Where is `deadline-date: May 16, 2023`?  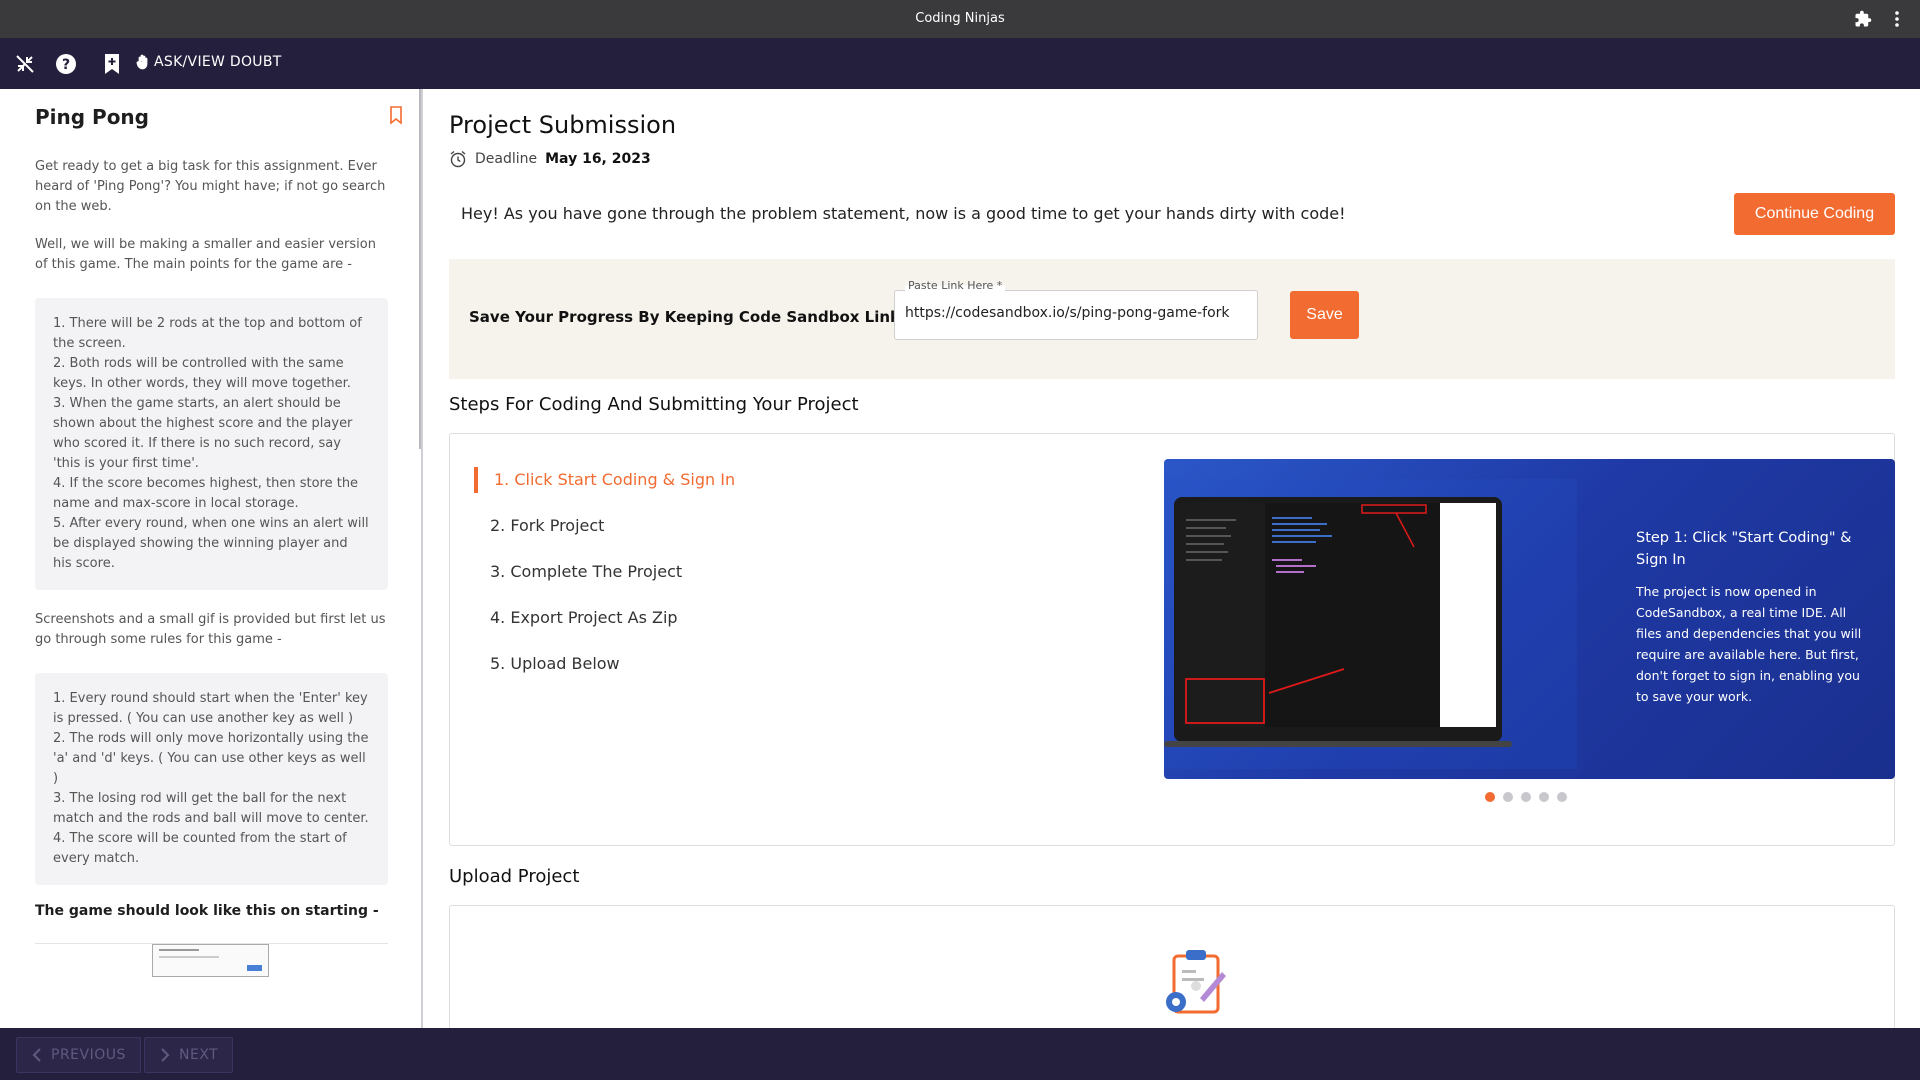 deadline-date: May 16, 2023 is located at coordinates (598, 159).